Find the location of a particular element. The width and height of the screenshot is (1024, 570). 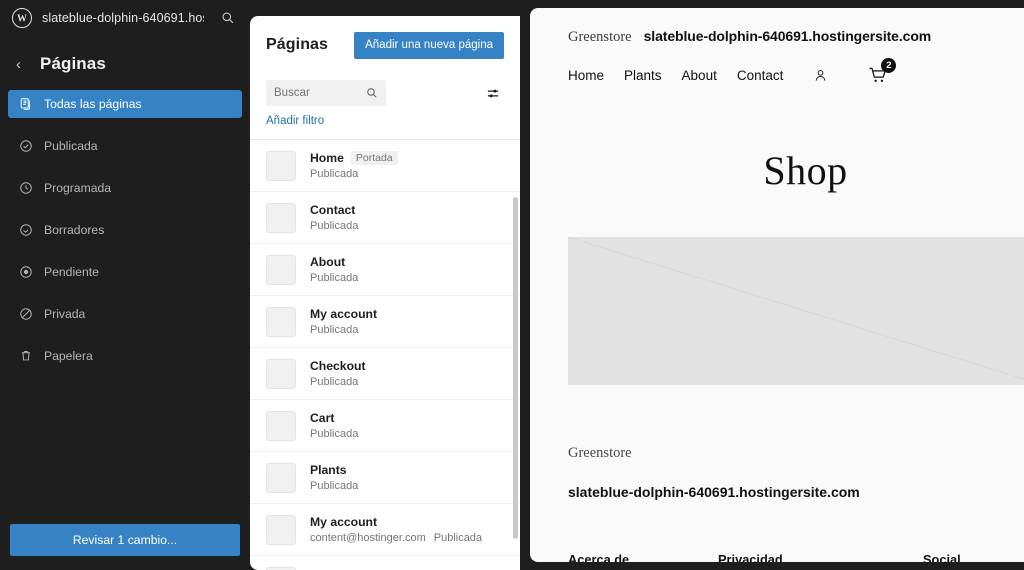

page-name: Checkout is located at coordinates (338, 366).